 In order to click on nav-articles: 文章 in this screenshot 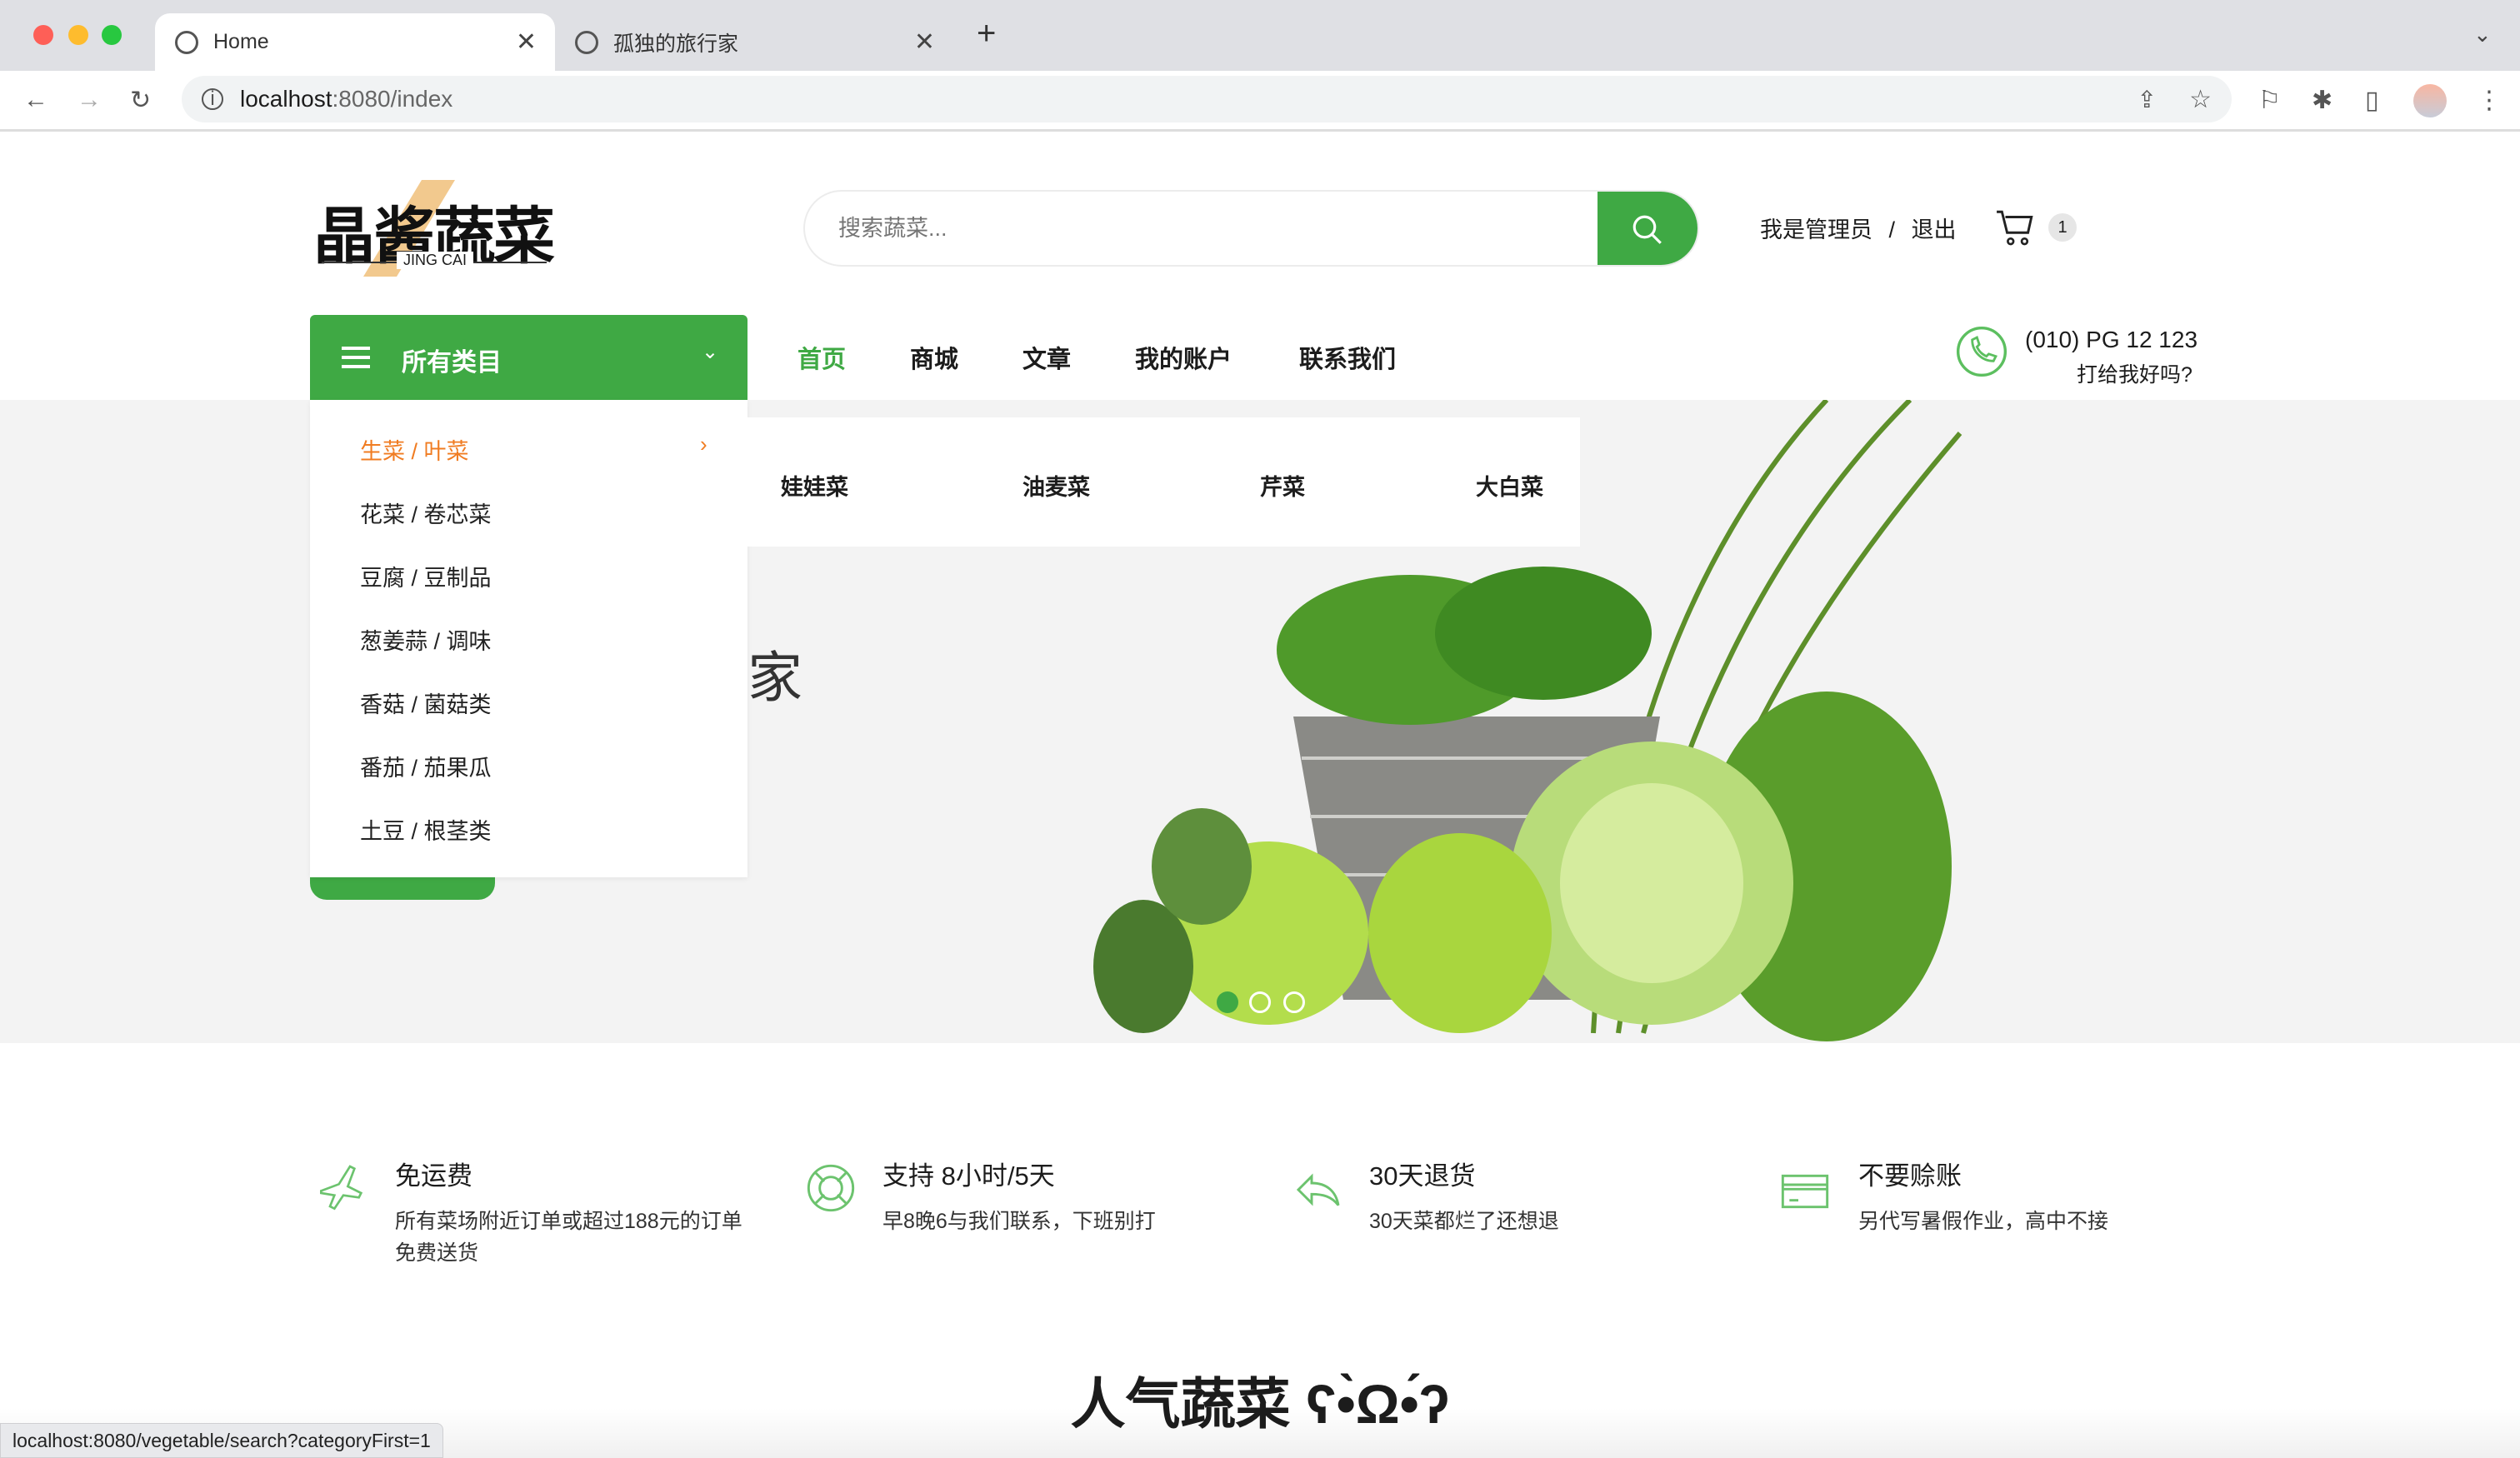, I will do `click(1046, 357)`.